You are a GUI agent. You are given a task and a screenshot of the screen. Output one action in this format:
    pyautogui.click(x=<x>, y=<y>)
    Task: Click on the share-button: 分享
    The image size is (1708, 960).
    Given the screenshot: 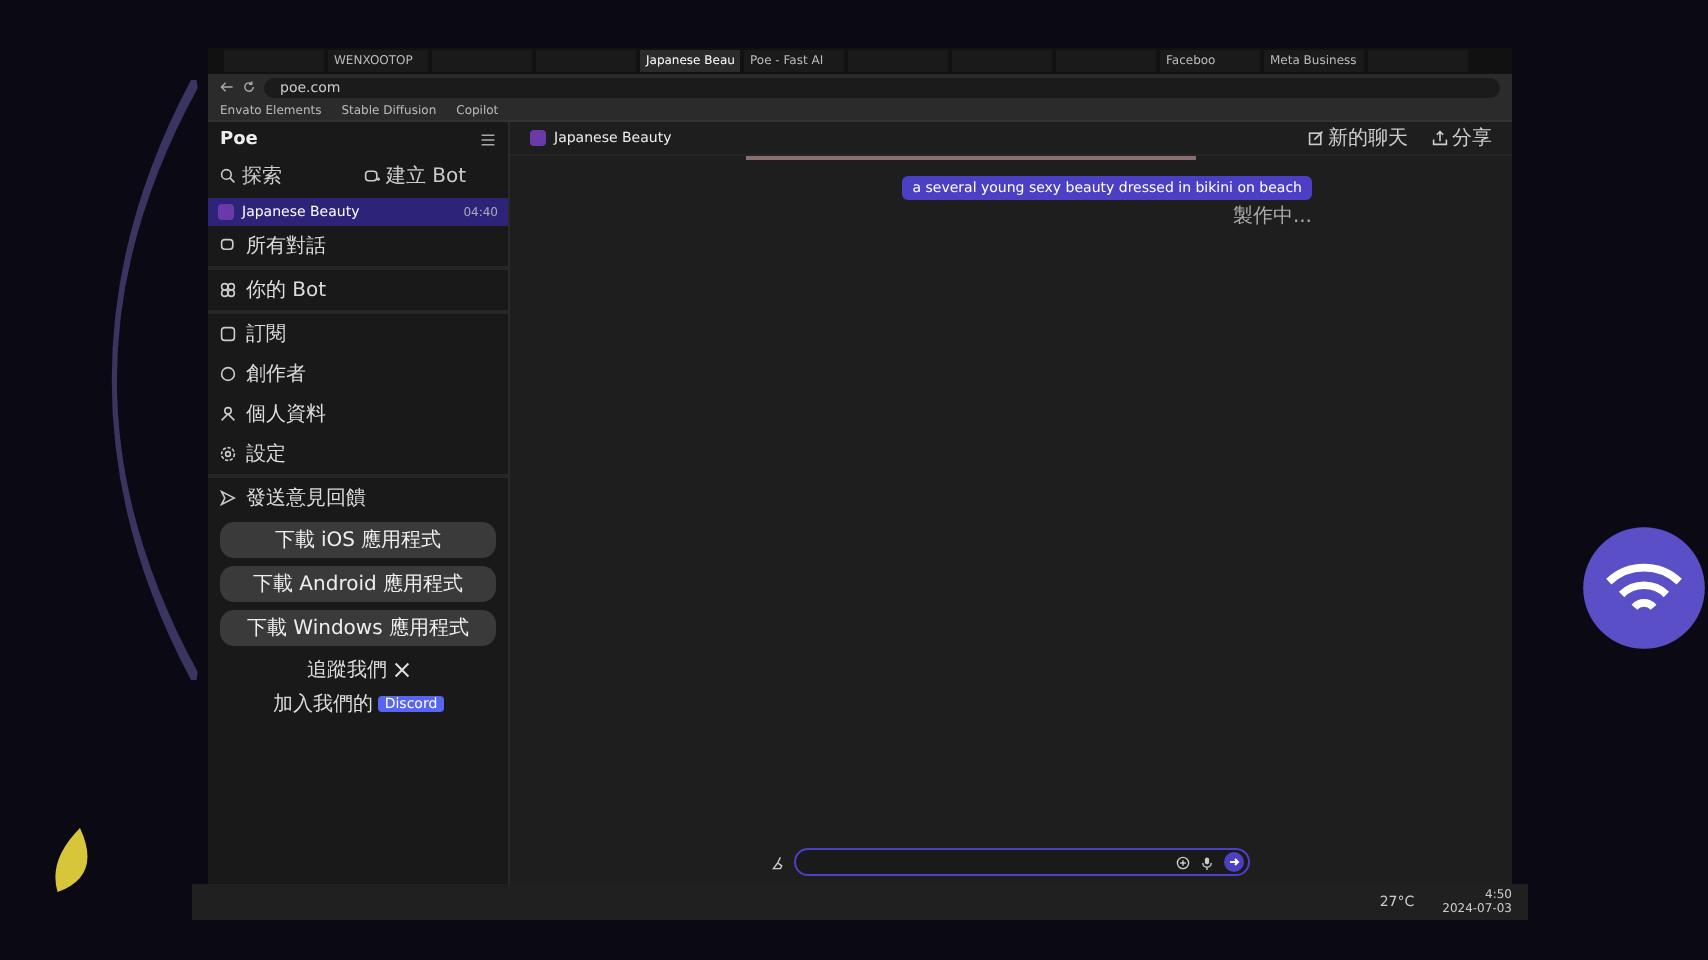 What is the action you would take?
    pyautogui.click(x=1462, y=138)
    